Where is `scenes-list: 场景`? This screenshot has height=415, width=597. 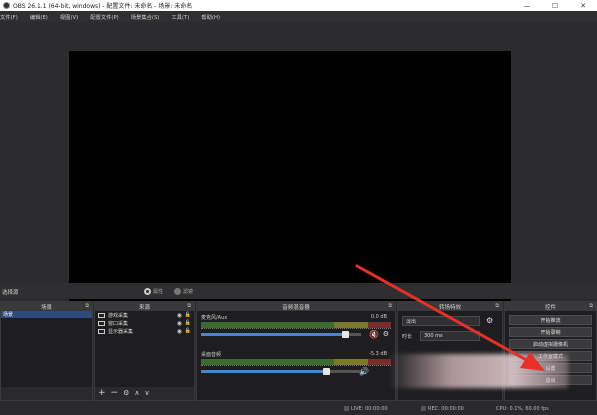
scenes-list: 场景 is located at coordinates (46, 349).